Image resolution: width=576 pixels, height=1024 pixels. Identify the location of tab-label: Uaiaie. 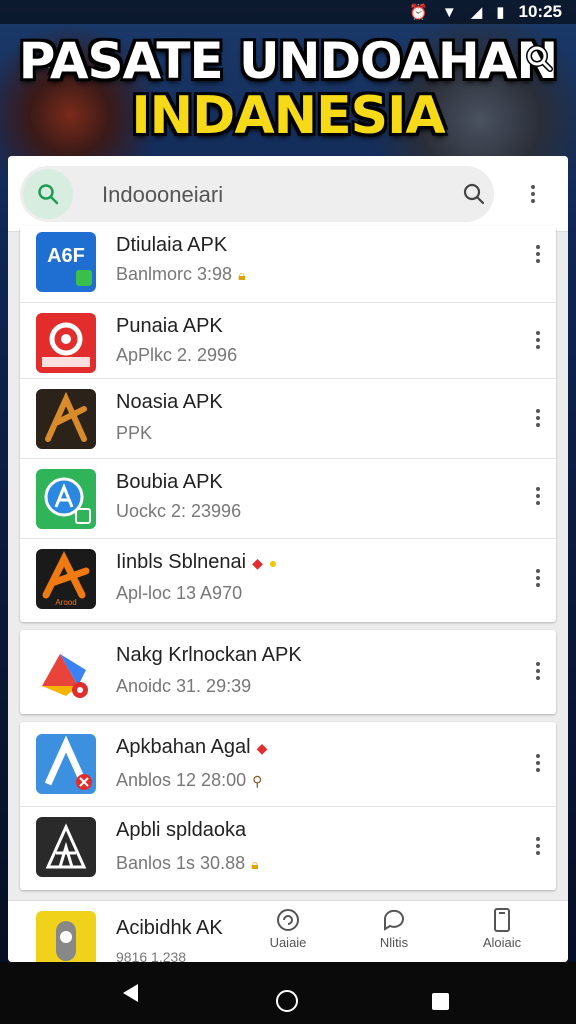
(288, 942).